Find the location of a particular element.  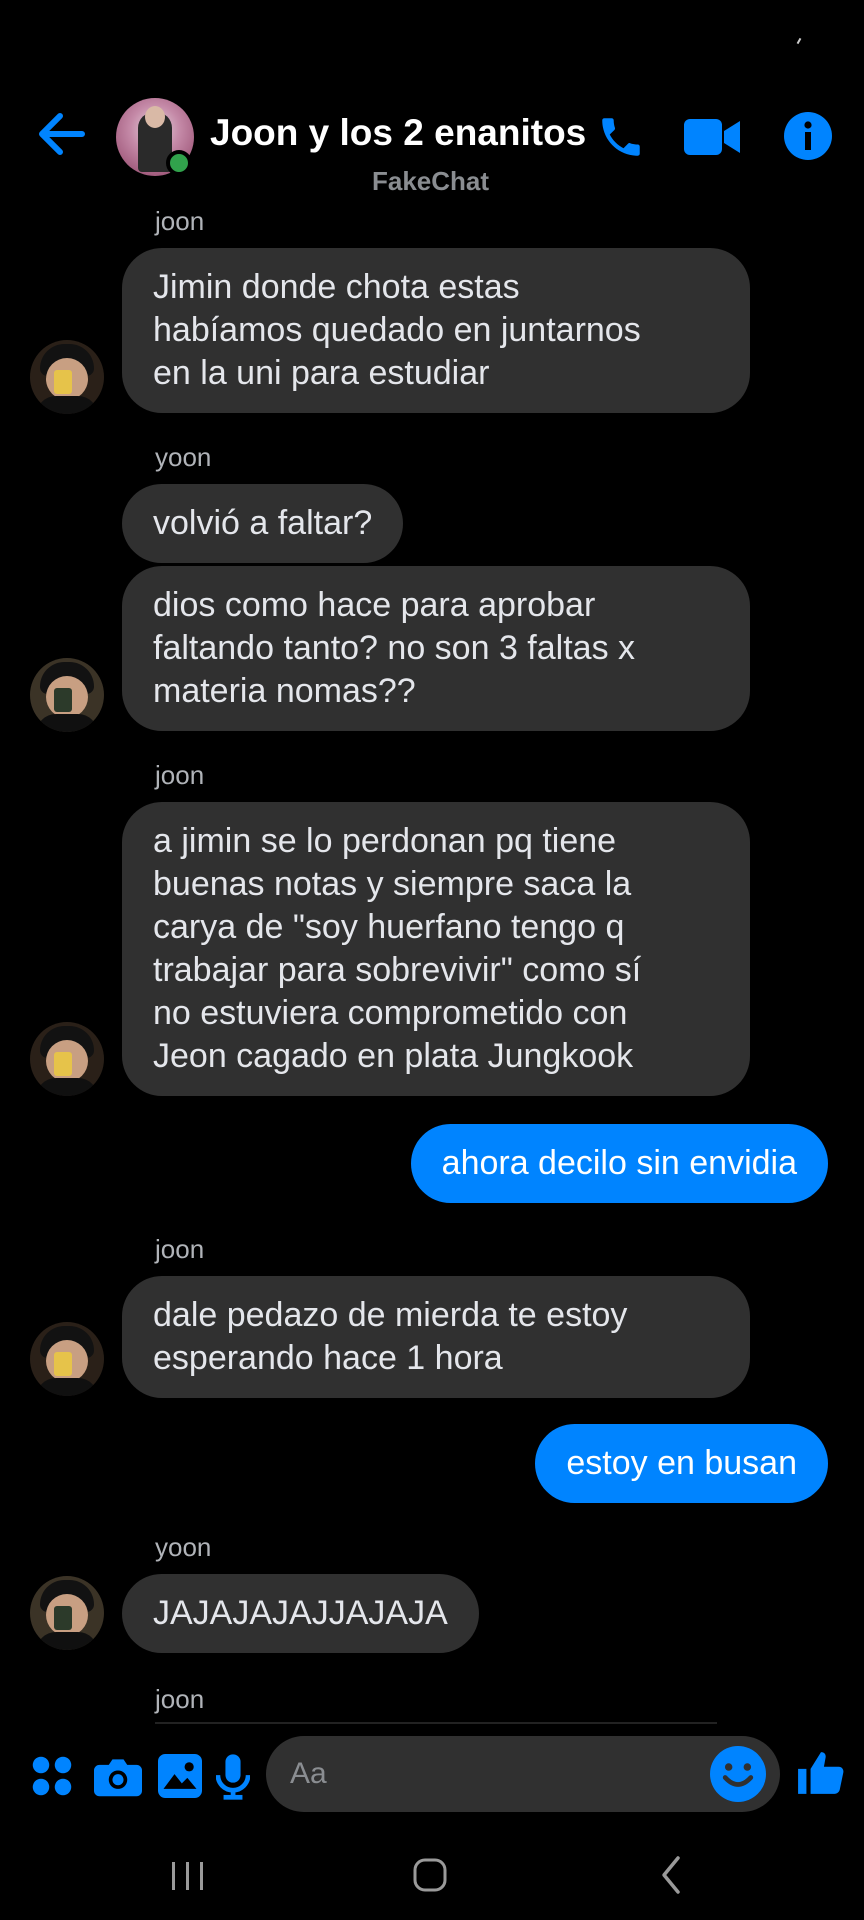

composer-bar is located at coordinates (432, 1775).